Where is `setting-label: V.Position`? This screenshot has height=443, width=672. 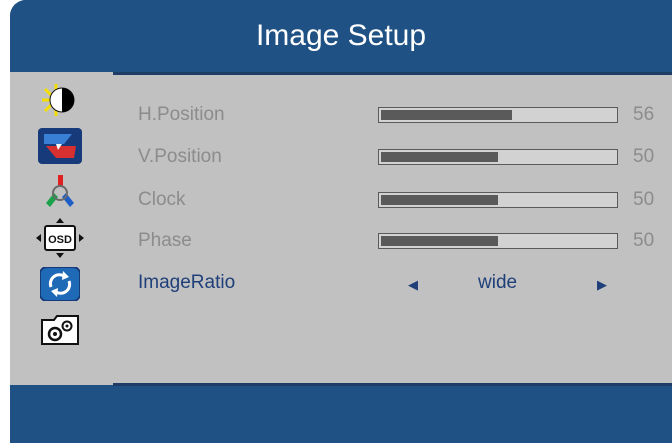
setting-label: V.Position is located at coordinates (180, 156).